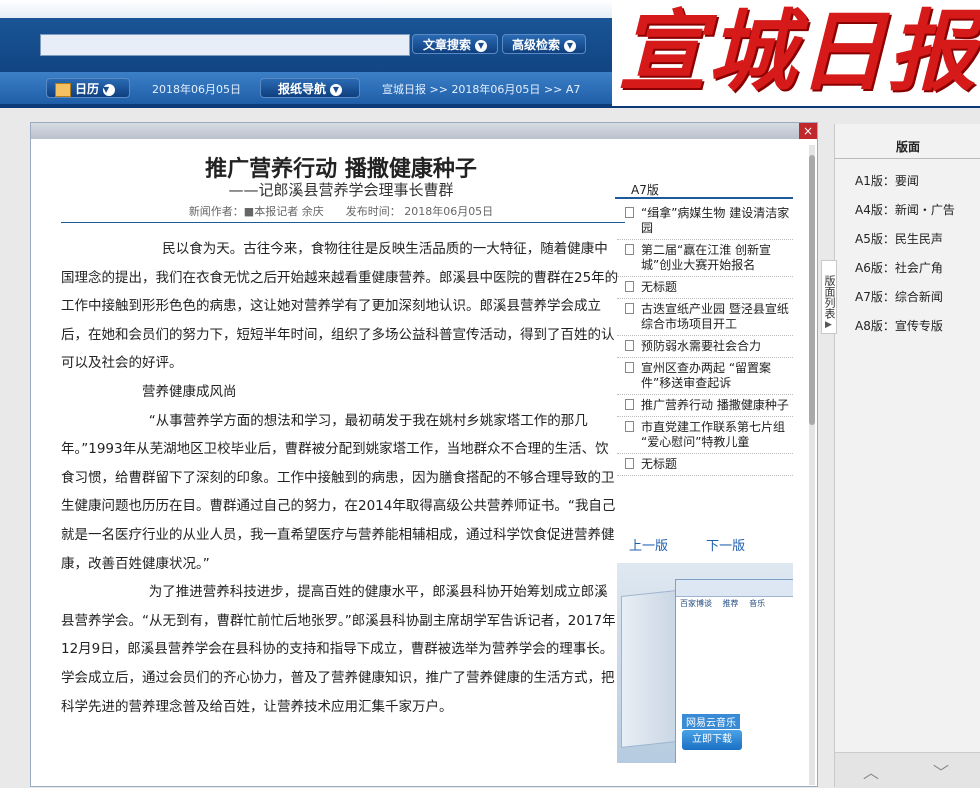  Describe the element at coordinates (715, 316) in the screenshot. I see `list-item-label: 古迭宣纸产业园 暨泾县宣纸综合市场项目开工` at that location.